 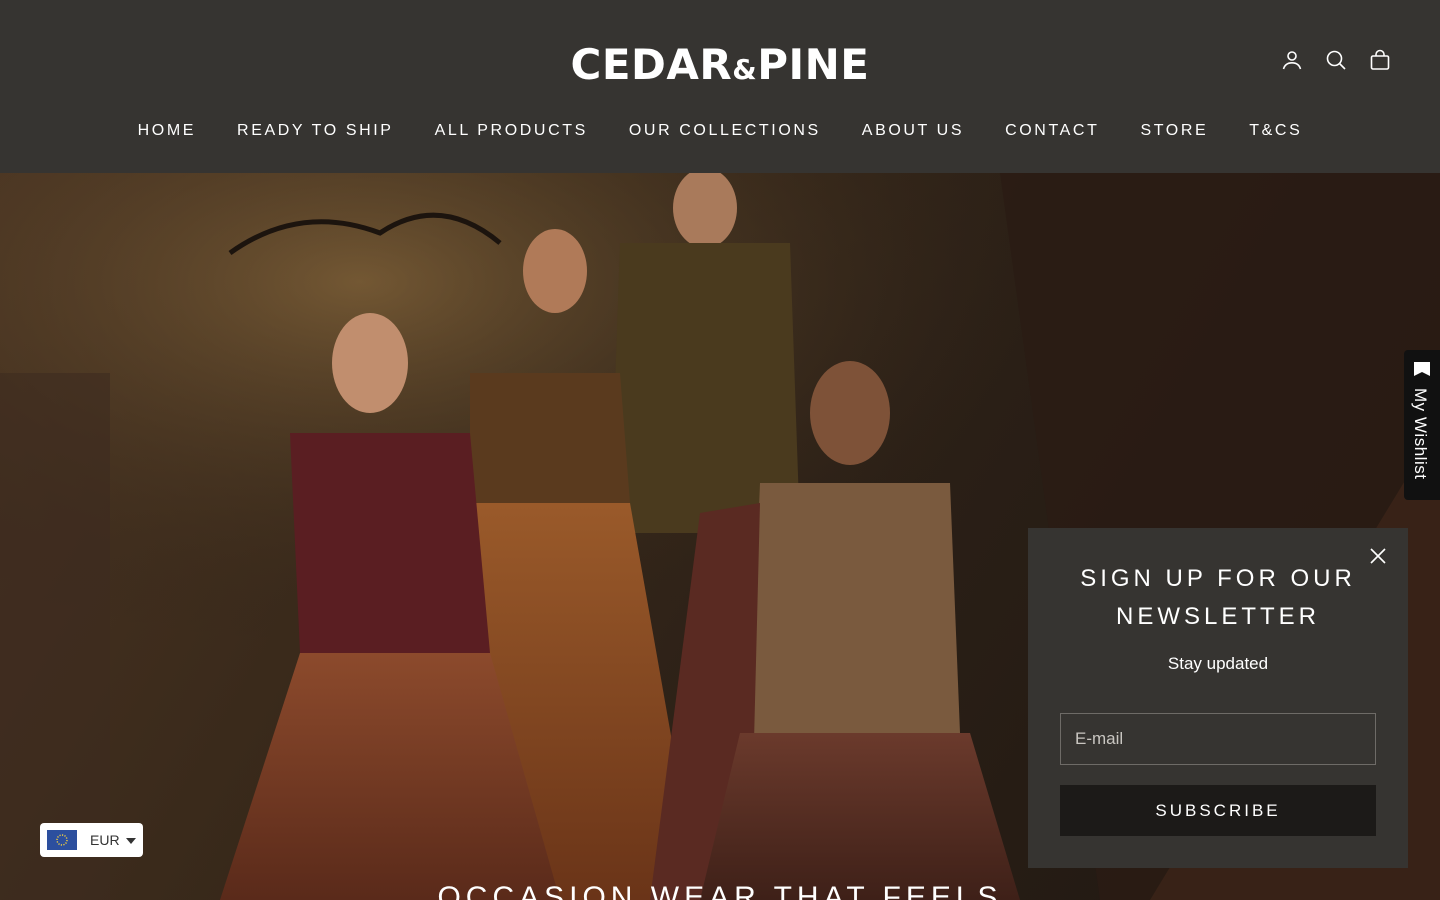 What do you see at coordinates (1218, 739) in the screenshot?
I see `email-field` at bounding box center [1218, 739].